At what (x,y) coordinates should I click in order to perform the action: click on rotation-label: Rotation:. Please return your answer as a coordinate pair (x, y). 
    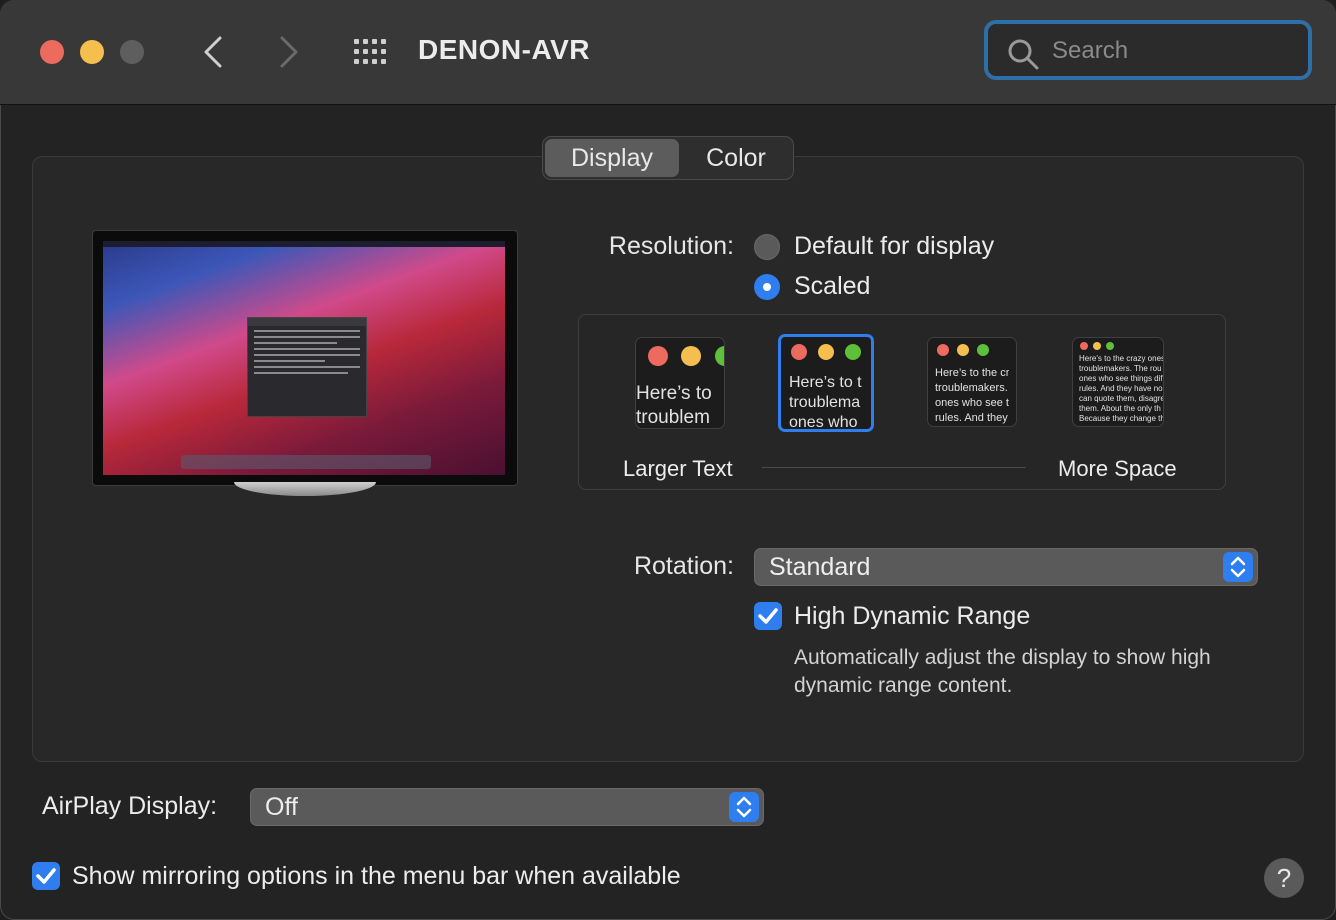
    Looking at the image, I should click on (683, 566).